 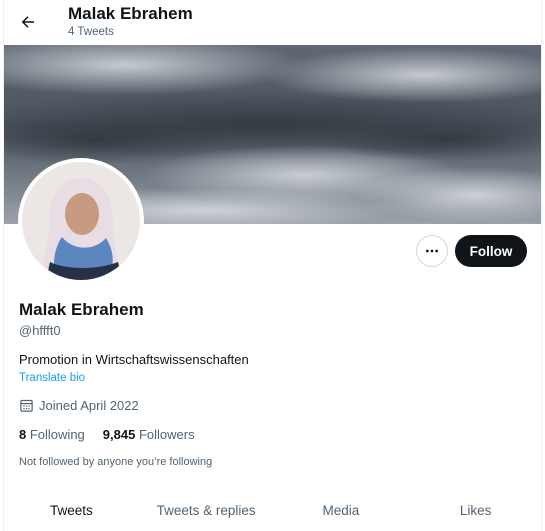 What do you see at coordinates (130, 13) in the screenshot?
I see `header-title: Malak Ebrahem` at bounding box center [130, 13].